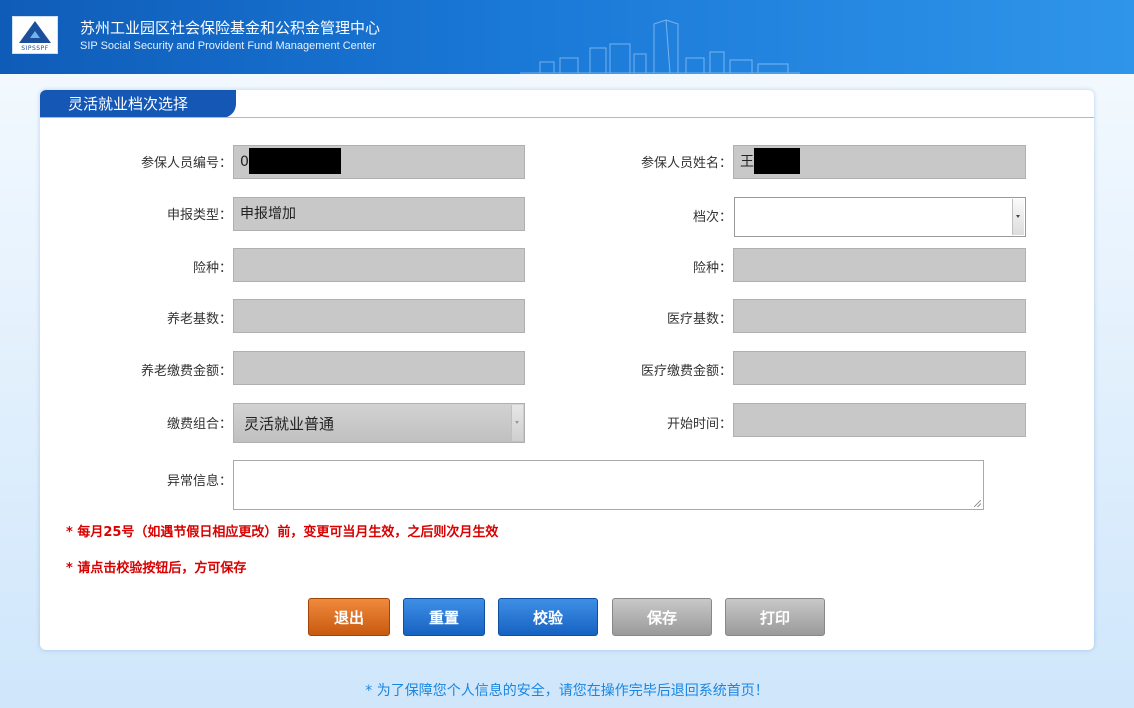 The image size is (1134, 708). What do you see at coordinates (212, 268) in the screenshot?
I see `insurance-type-label: 险种：` at bounding box center [212, 268].